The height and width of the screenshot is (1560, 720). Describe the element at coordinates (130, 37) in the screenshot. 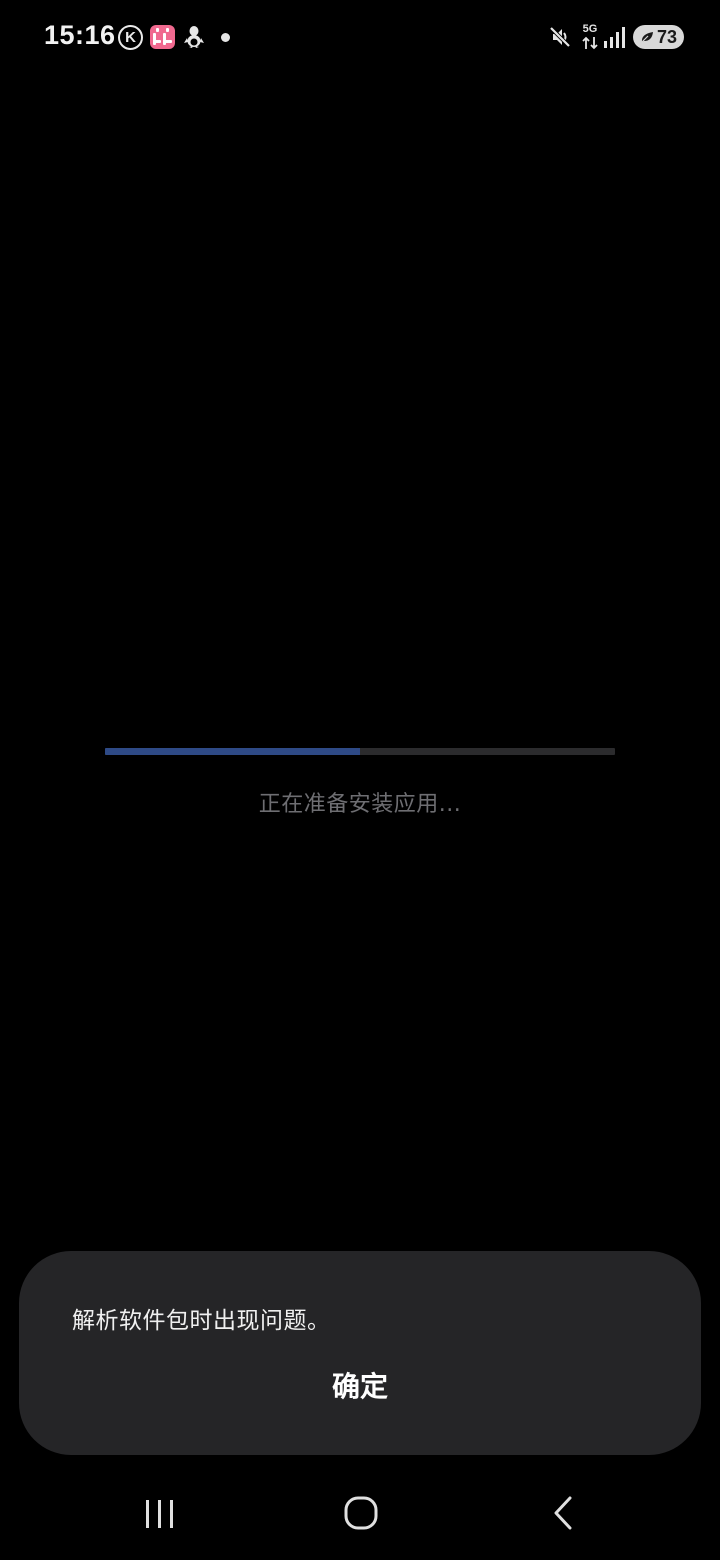

I see `k-circle-icon: K` at that location.